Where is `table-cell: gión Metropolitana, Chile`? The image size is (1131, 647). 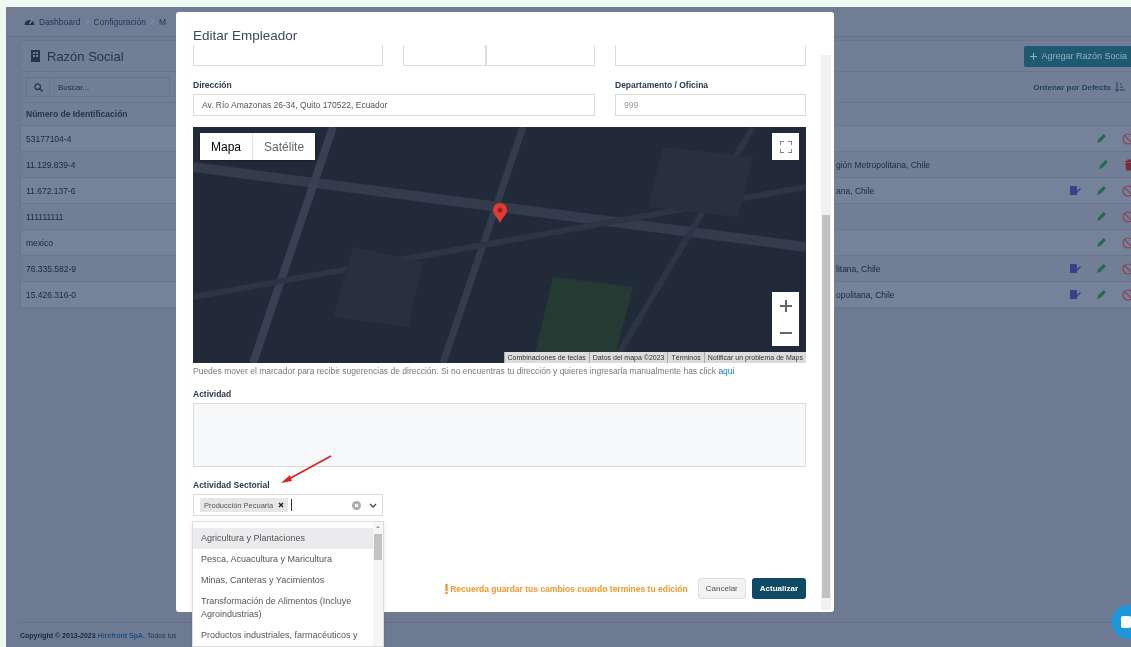
table-cell: gión Metropolitana, Chile is located at coordinates (883, 164).